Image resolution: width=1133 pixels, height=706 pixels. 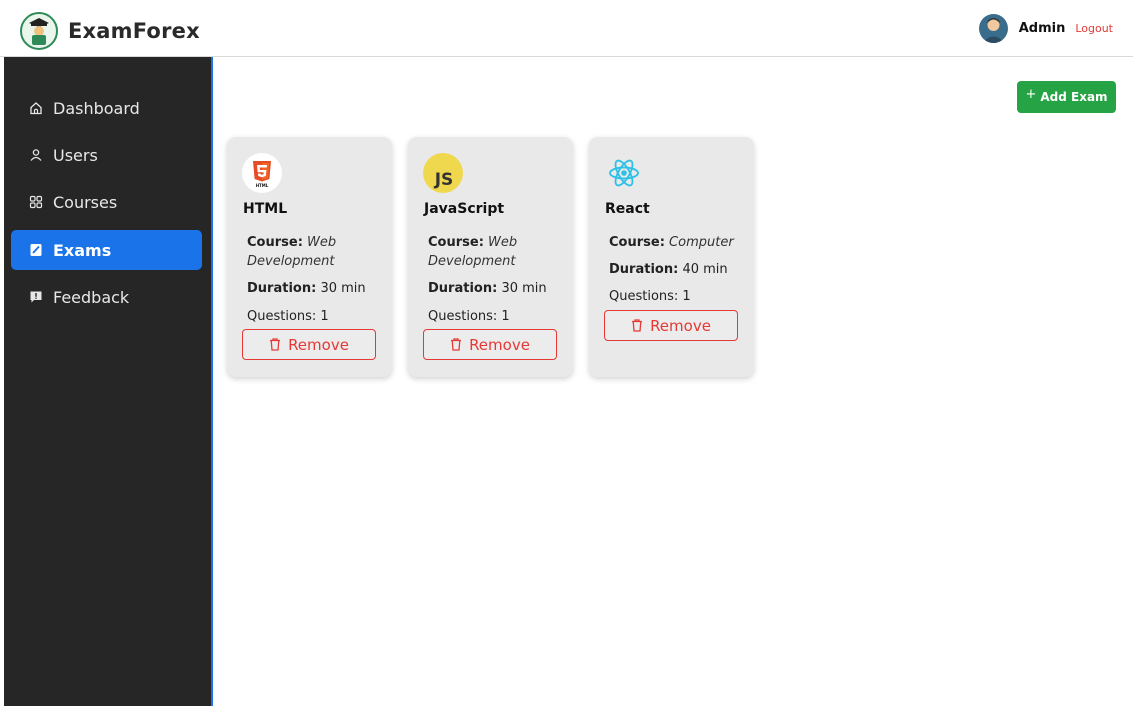 What do you see at coordinates (82, 250) in the screenshot?
I see `sidebar-item-label: Exams` at bounding box center [82, 250].